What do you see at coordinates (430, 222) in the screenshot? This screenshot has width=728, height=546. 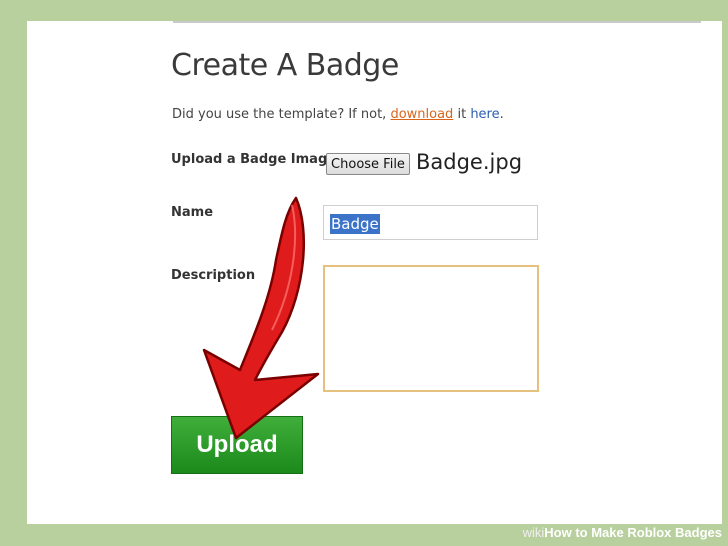 I see `name-input: Badge` at bounding box center [430, 222].